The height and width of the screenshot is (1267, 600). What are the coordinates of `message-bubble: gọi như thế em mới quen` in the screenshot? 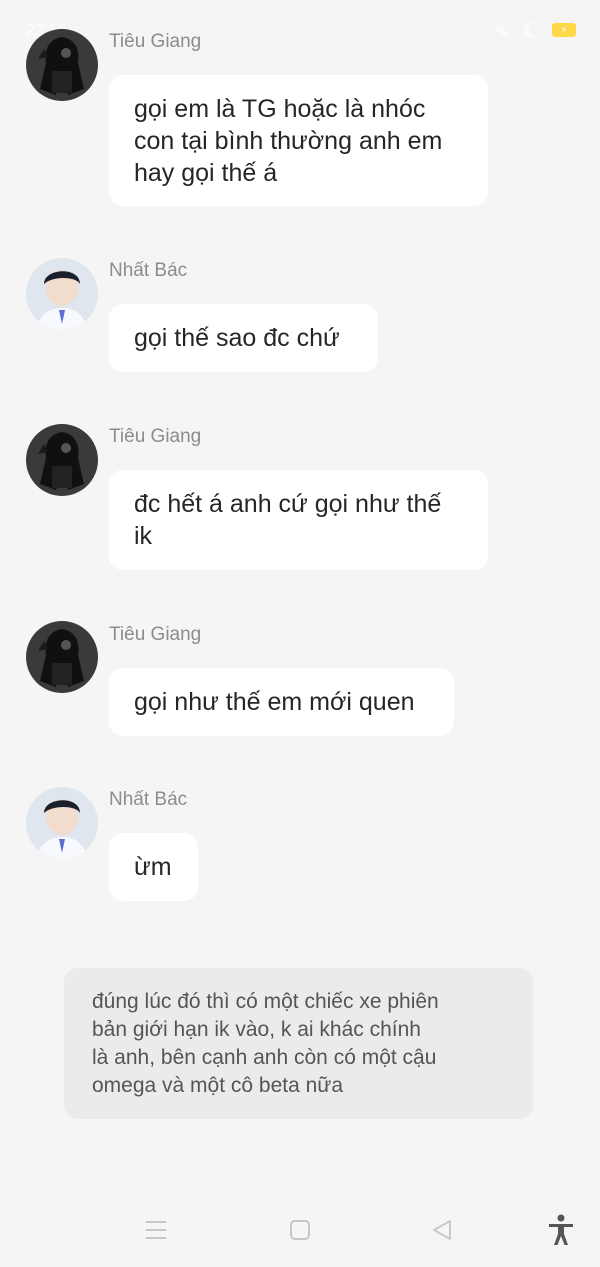 It's located at (281, 702).